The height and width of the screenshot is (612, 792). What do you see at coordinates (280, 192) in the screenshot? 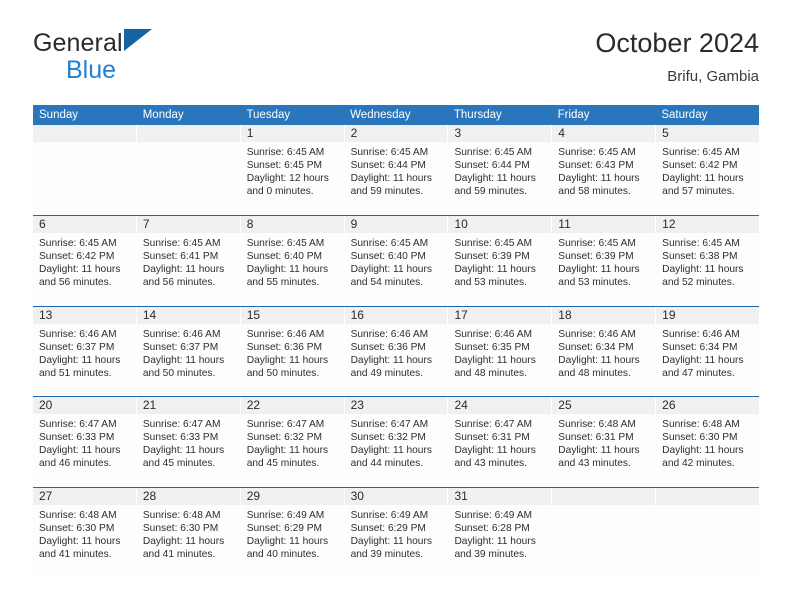
I see `daylight-text-line2: and 0 minutes.` at bounding box center [280, 192].